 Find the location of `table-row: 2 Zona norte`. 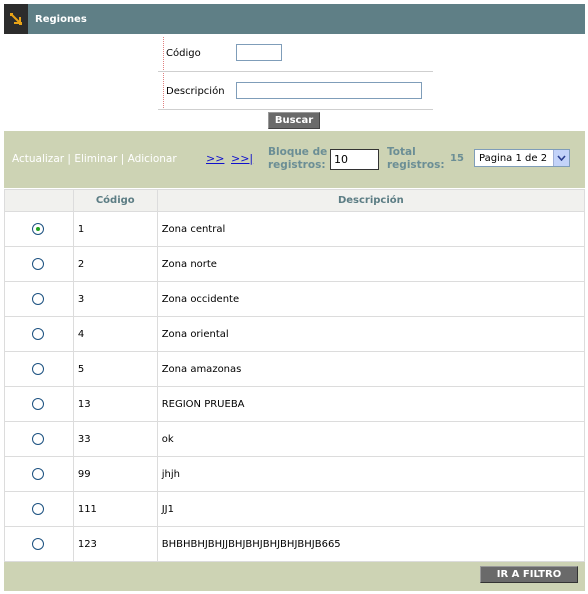

table-row: 2 Zona norte is located at coordinates (295, 264).